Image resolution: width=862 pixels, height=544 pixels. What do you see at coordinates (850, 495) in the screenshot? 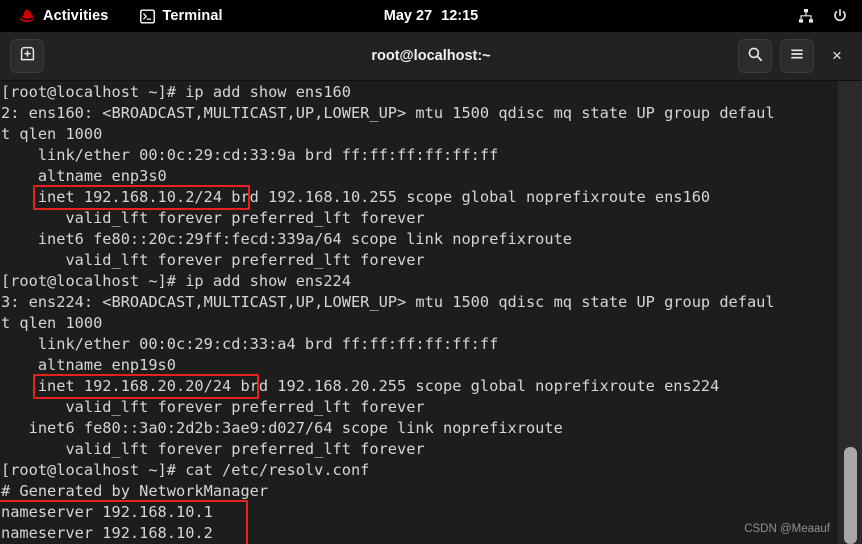
I see `scrollbar-thumb` at bounding box center [850, 495].